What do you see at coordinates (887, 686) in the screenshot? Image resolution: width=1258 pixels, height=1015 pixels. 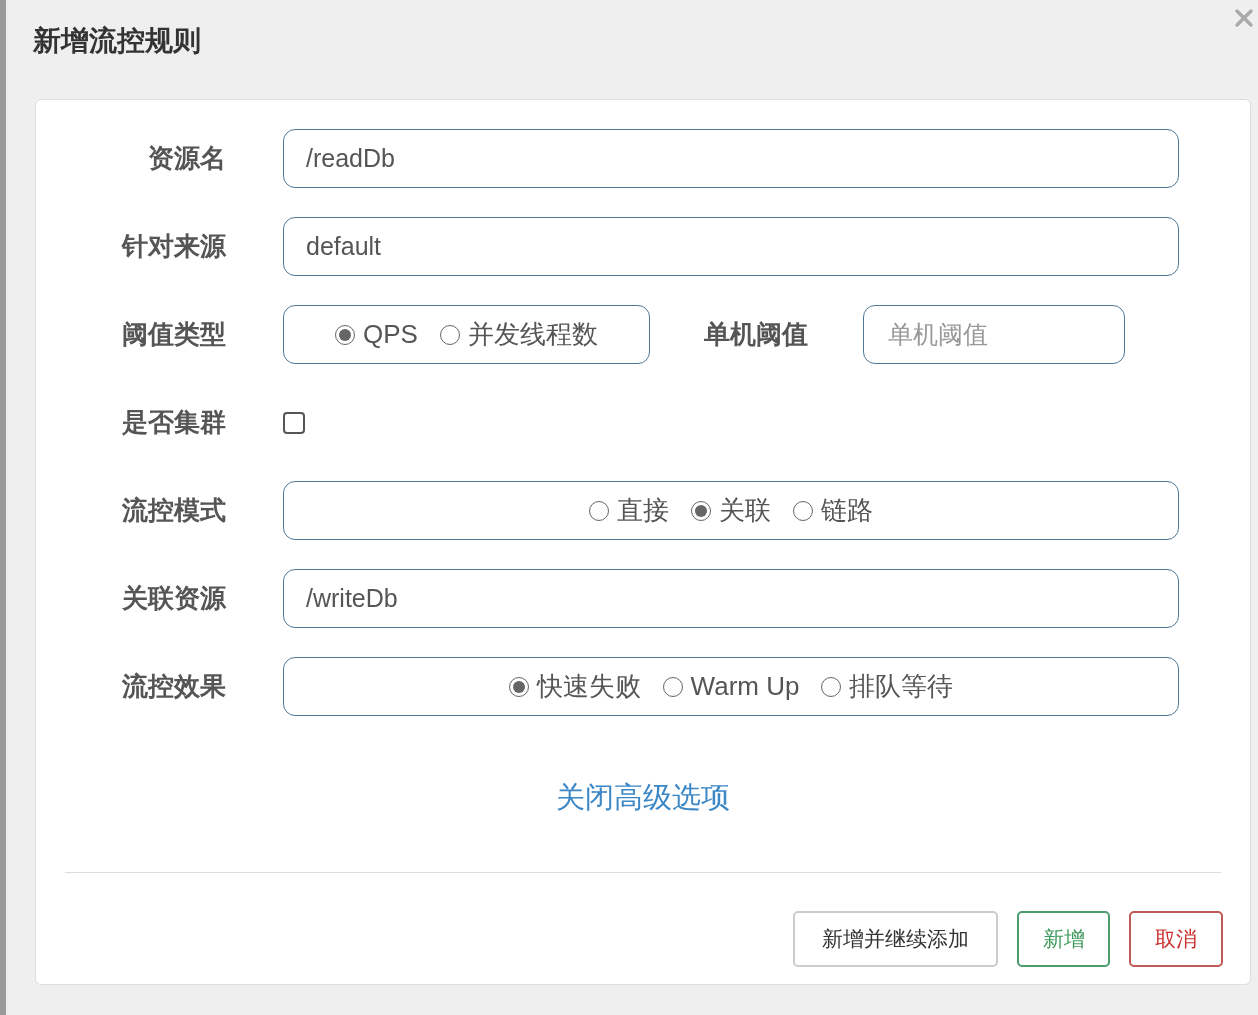 I see `radio-option: 排队等待` at bounding box center [887, 686].